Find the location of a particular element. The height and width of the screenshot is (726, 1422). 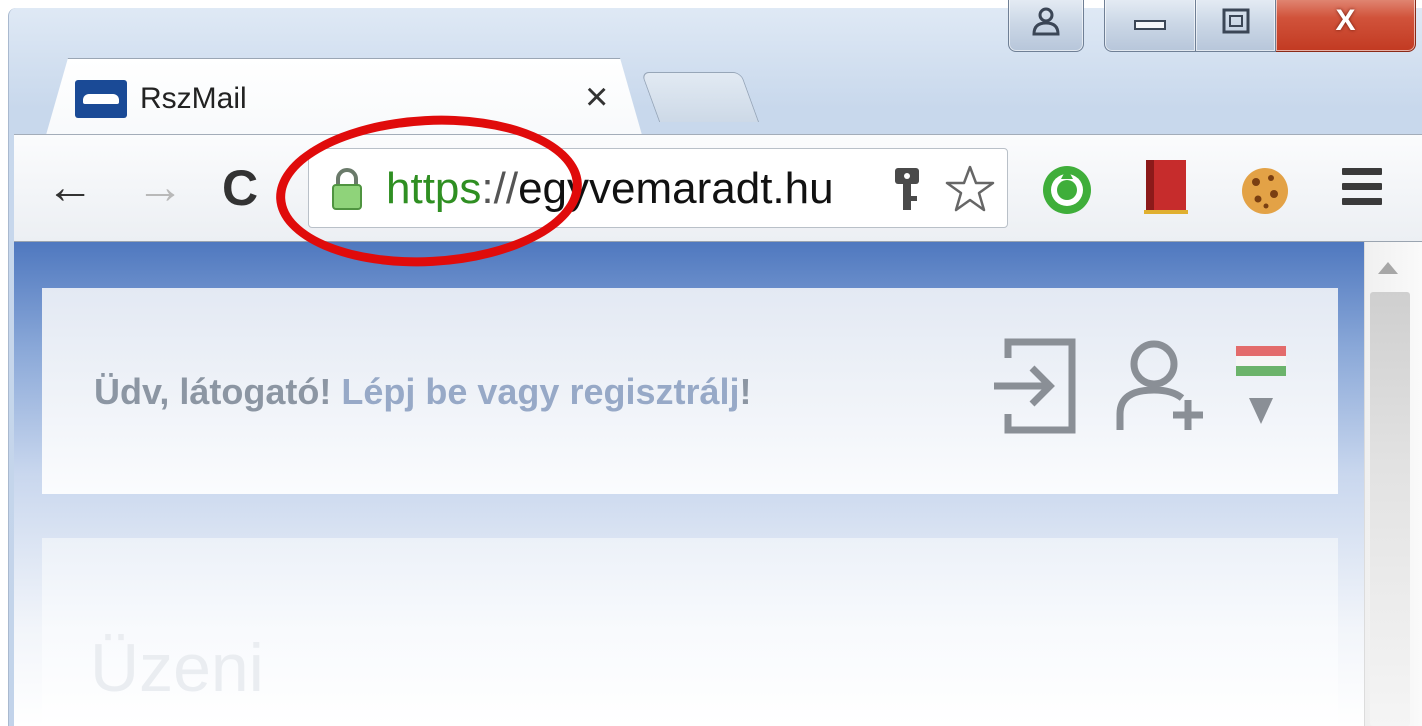

welcome-message: Üdv, látogató! Lépj be vagy regisztrálj! is located at coordinates (423, 392).